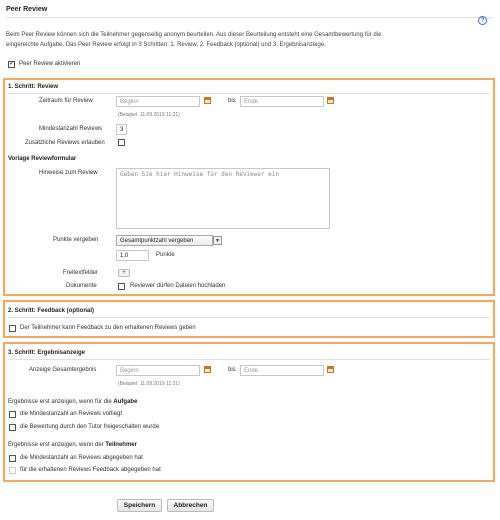  Describe the element at coordinates (149, 115) in the screenshot. I see `review-date-example: (Beispiel: 11.09.2019 11:21)` at that location.